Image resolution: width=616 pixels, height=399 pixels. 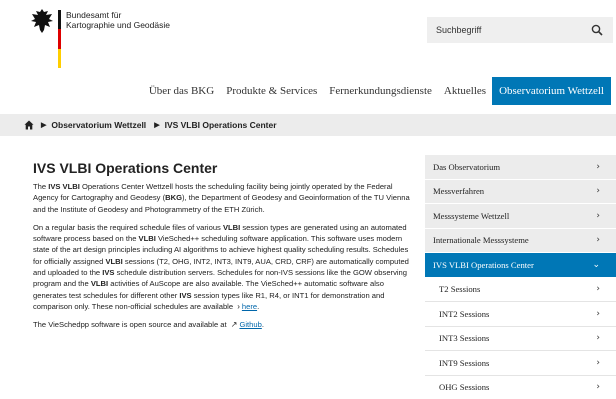 I want to click on bold-text: BKG, so click(x=173, y=198).